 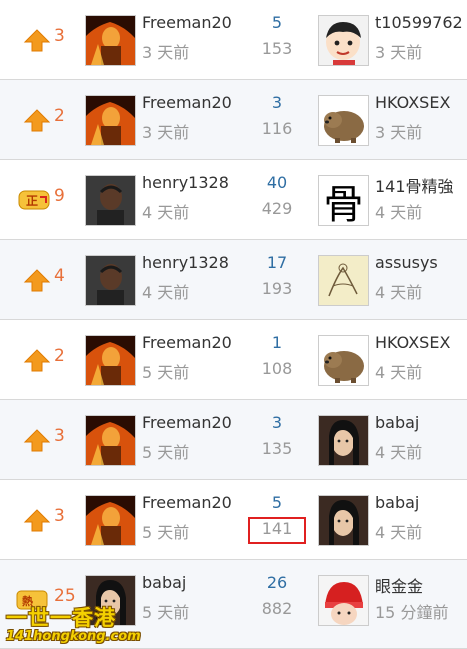 I want to click on watermark-title: 一世一香港, so click(x=61, y=618).